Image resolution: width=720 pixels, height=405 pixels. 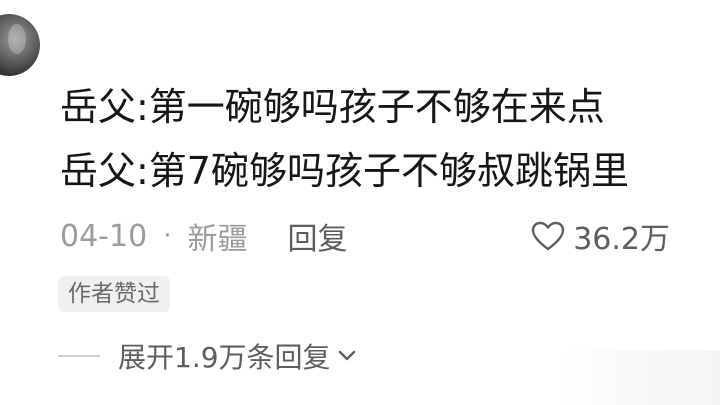 What do you see at coordinates (332, 107) in the screenshot?
I see `comment-text-line-1: 岳父:第一碗够吗孩子不够在来点` at bounding box center [332, 107].